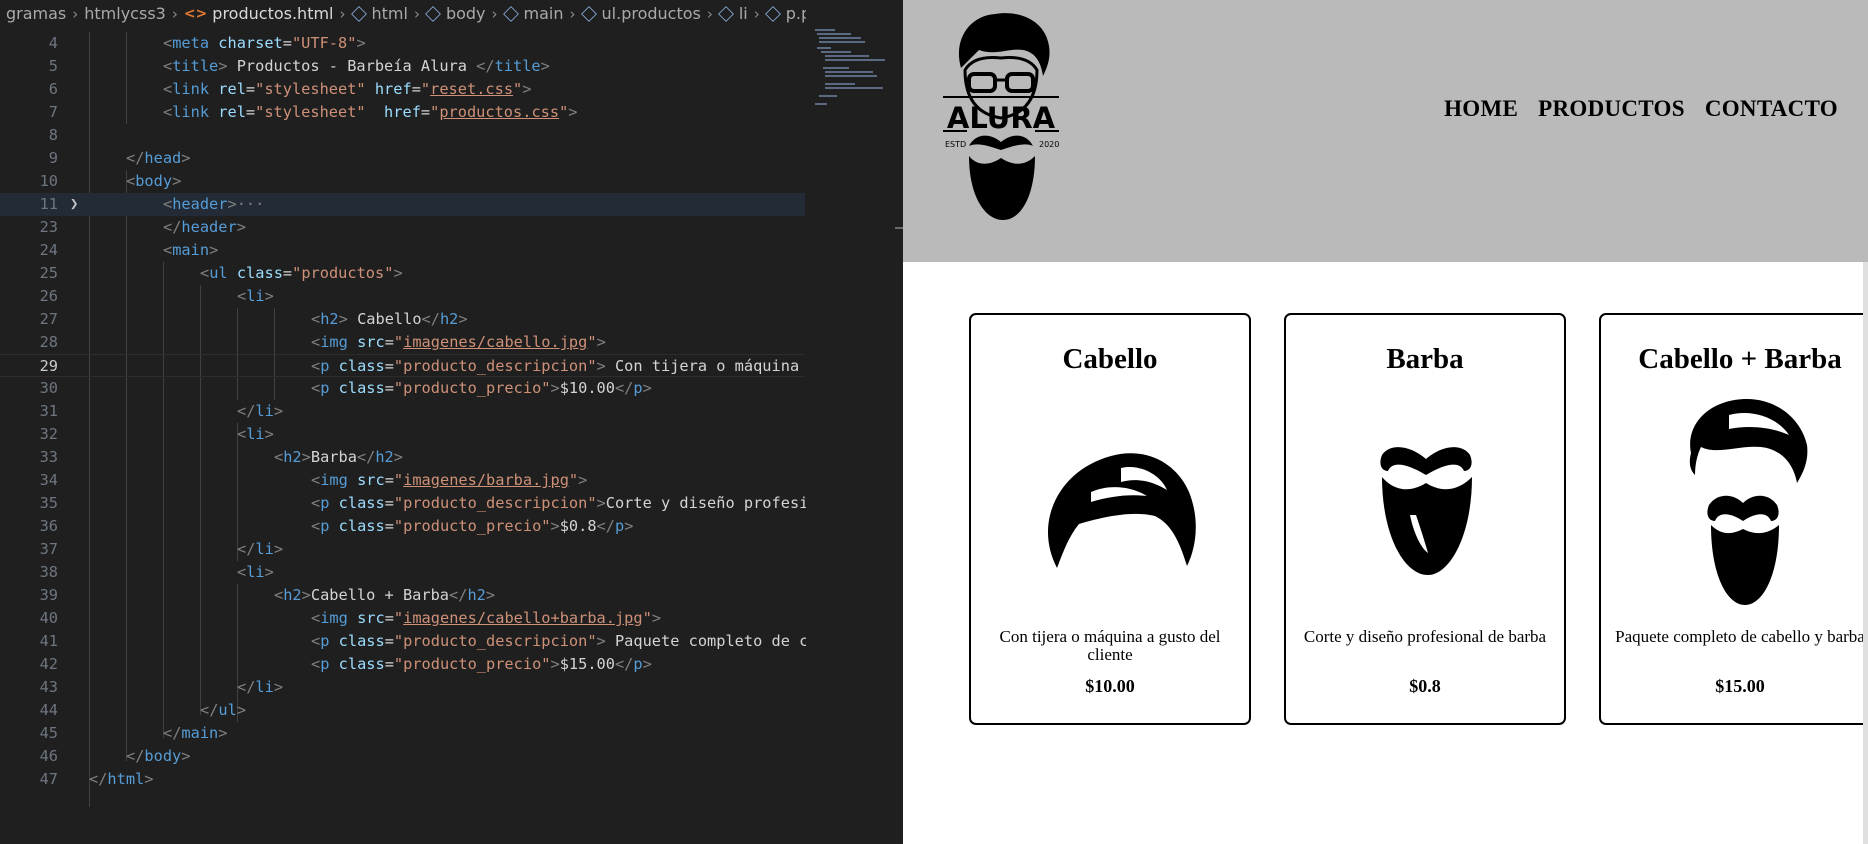  What do you see at coordinates (251, 204) in the screenshot?
I see `folded-ellipsis: ···` at bounding box center [251, 204].